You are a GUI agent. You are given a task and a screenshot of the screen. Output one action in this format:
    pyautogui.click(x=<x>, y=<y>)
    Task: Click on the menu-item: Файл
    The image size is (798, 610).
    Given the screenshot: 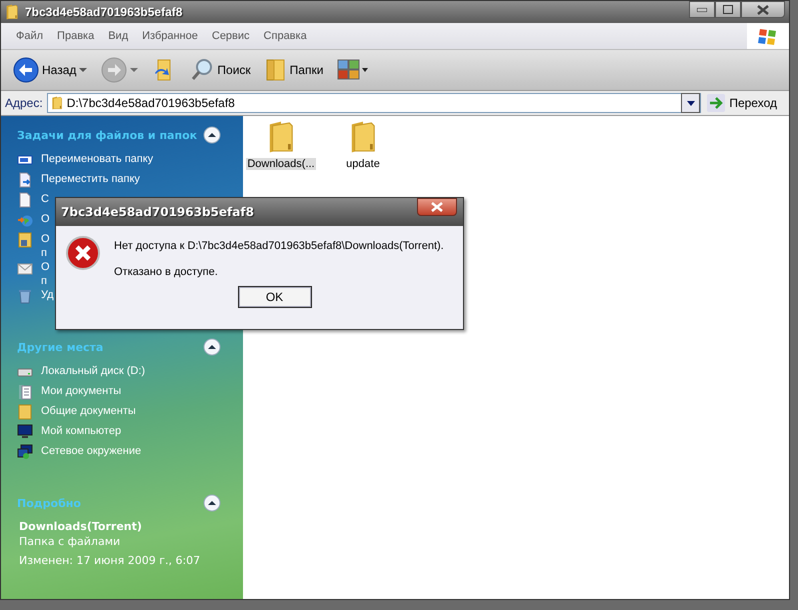 What is the action you would take?
    pyautogui.click(x=29, y=36)
    